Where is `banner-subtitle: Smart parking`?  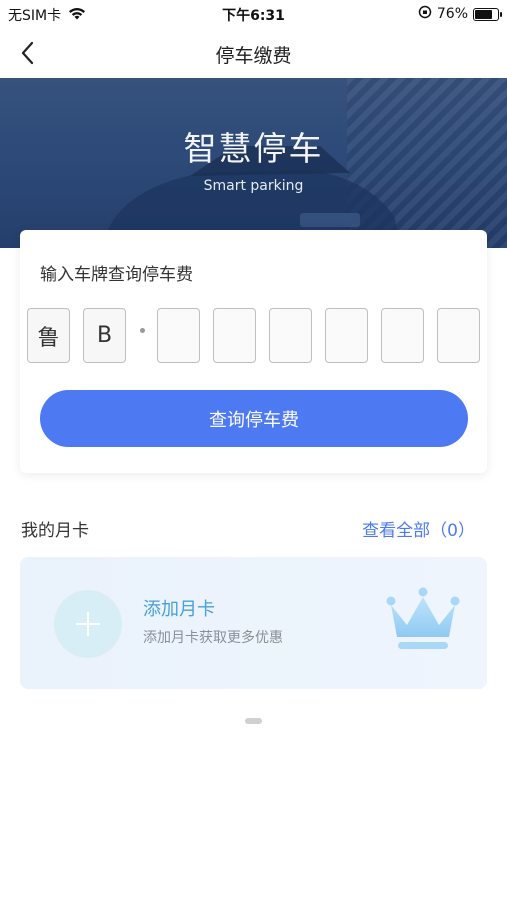
banner-subtitle: Smart parking is located at coordinates (253, 186).